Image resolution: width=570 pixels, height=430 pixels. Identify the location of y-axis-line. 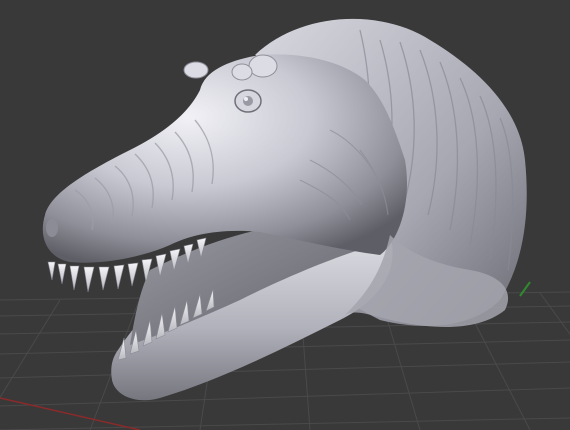
(525, 289).